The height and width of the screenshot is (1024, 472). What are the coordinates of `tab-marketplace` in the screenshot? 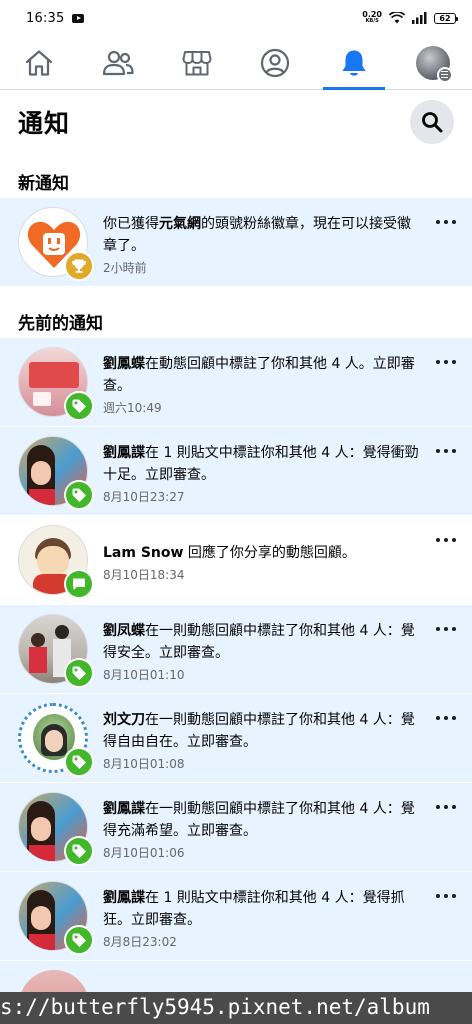 It's located at (196, 62).